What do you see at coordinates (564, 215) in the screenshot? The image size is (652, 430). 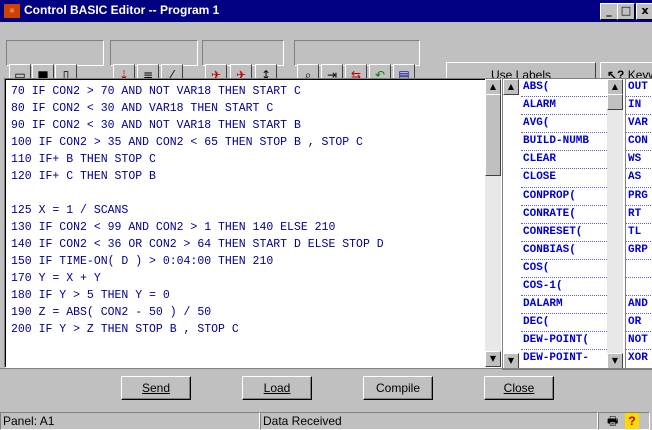 I see `keyword-item: CONRATE(` at bounding box center [564, 215].